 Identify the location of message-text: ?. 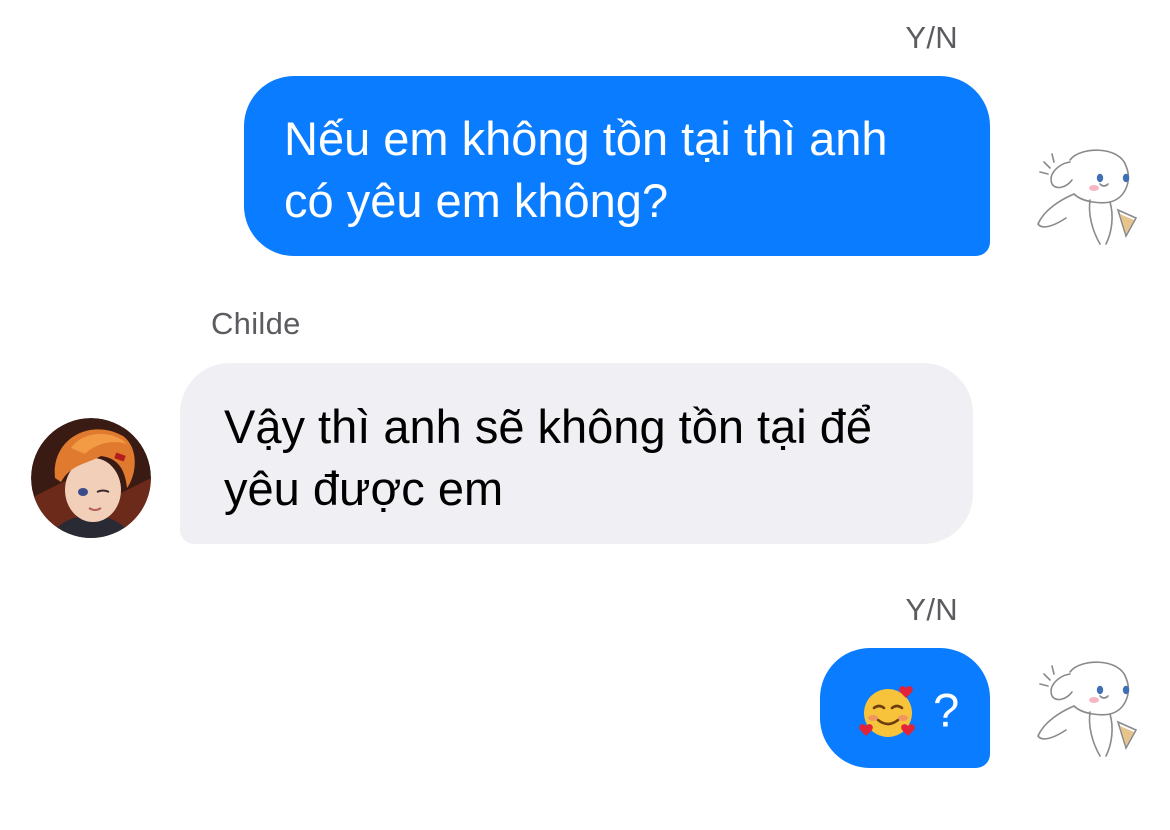
(946, 710).